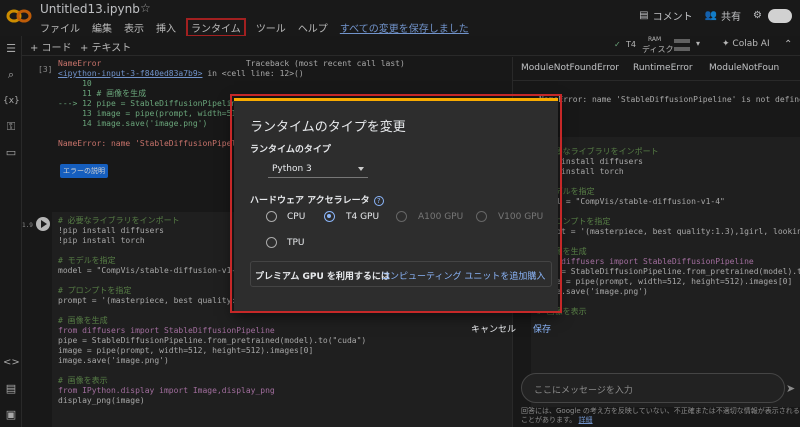 The width and height of the screenshot is (800, 427). I want to click on cancel-button: キャンセル, so click(493, 328).